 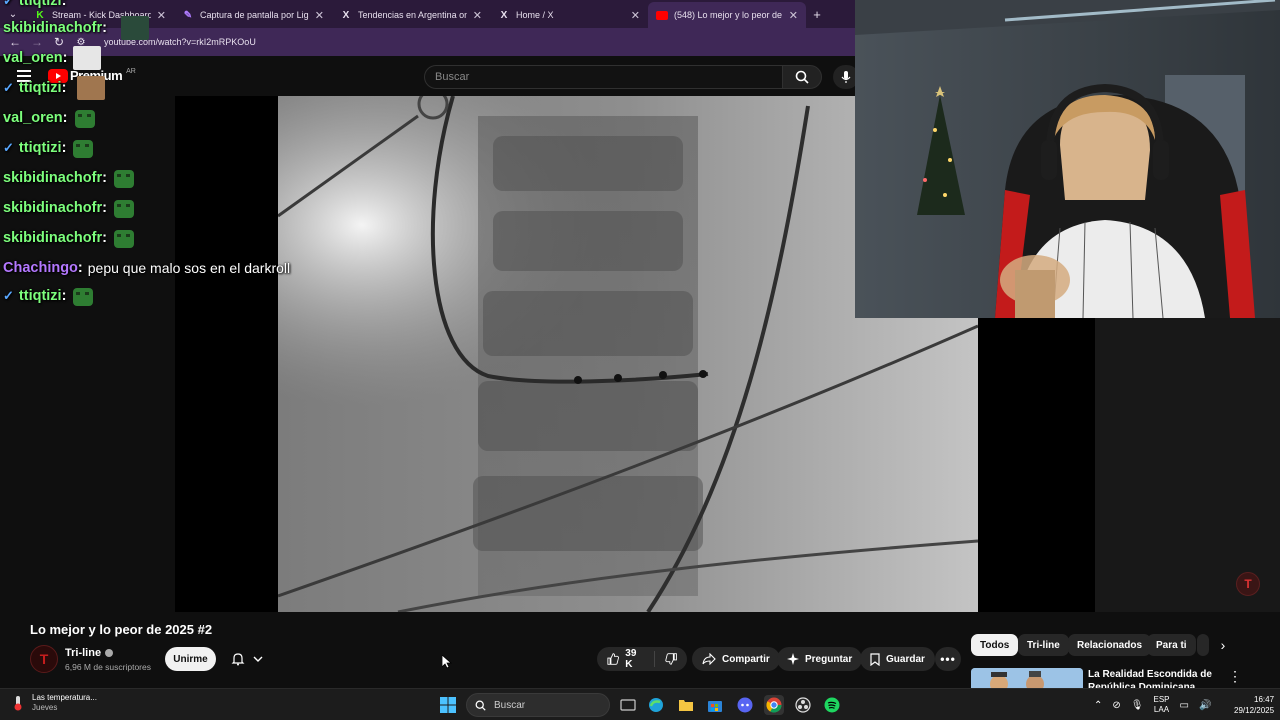 I want to click on chevron-right-icon: ›, so click(x=1223, y=645).